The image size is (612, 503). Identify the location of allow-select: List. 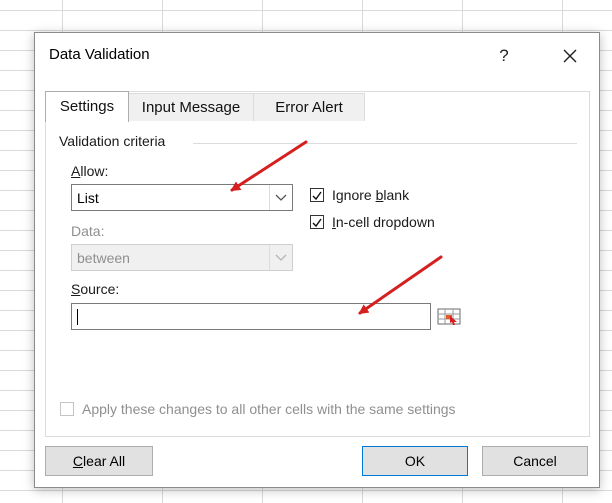
(182, 197).